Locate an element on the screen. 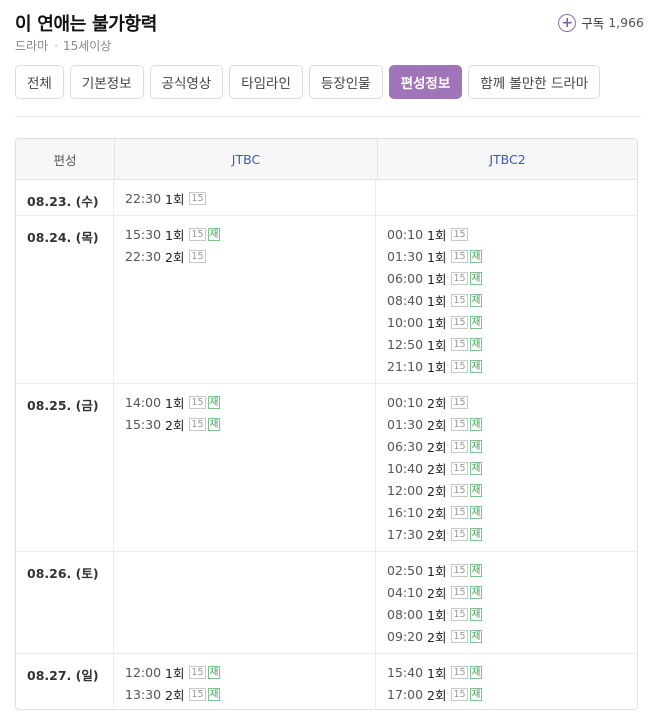 The width and height of the screenshot is (656, 718). age-rating: 15세이상 is located at coordinates (87, 46).